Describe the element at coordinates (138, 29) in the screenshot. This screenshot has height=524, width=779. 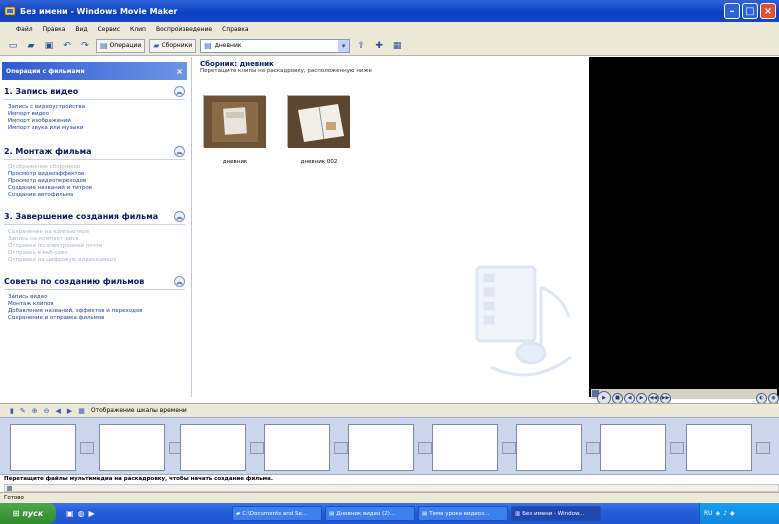
I see `menu-clip: Клип` at that location.